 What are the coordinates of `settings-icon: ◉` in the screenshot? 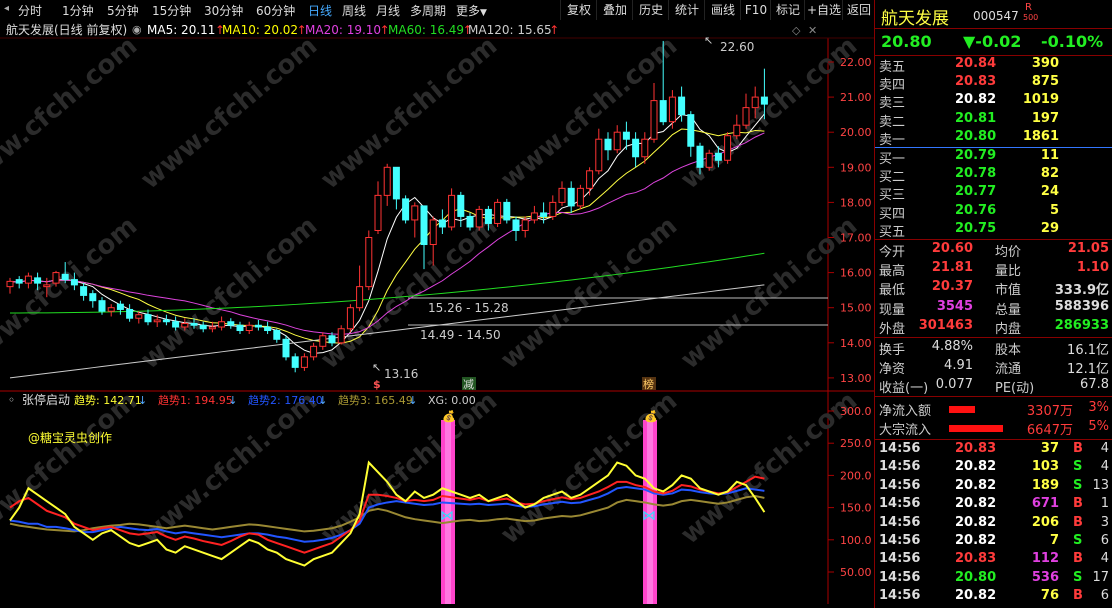 It's located at (137, 29).